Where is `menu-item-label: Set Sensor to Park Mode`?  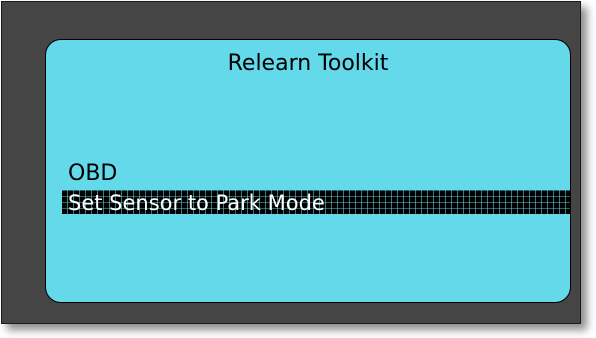 menu-item-label: Set Sensor to Park Mode is located at coordinates (196, 203).